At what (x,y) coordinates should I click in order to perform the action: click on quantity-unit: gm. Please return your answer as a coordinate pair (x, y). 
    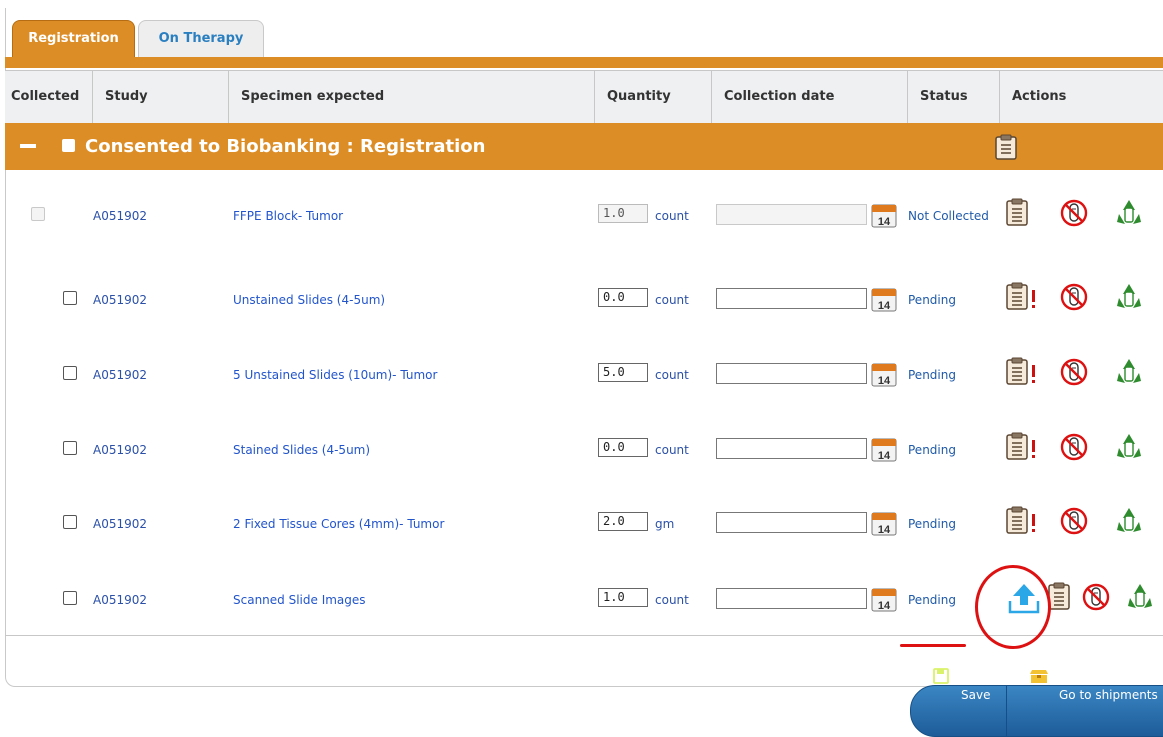
    Looking at the image, I should click on (665, 524).